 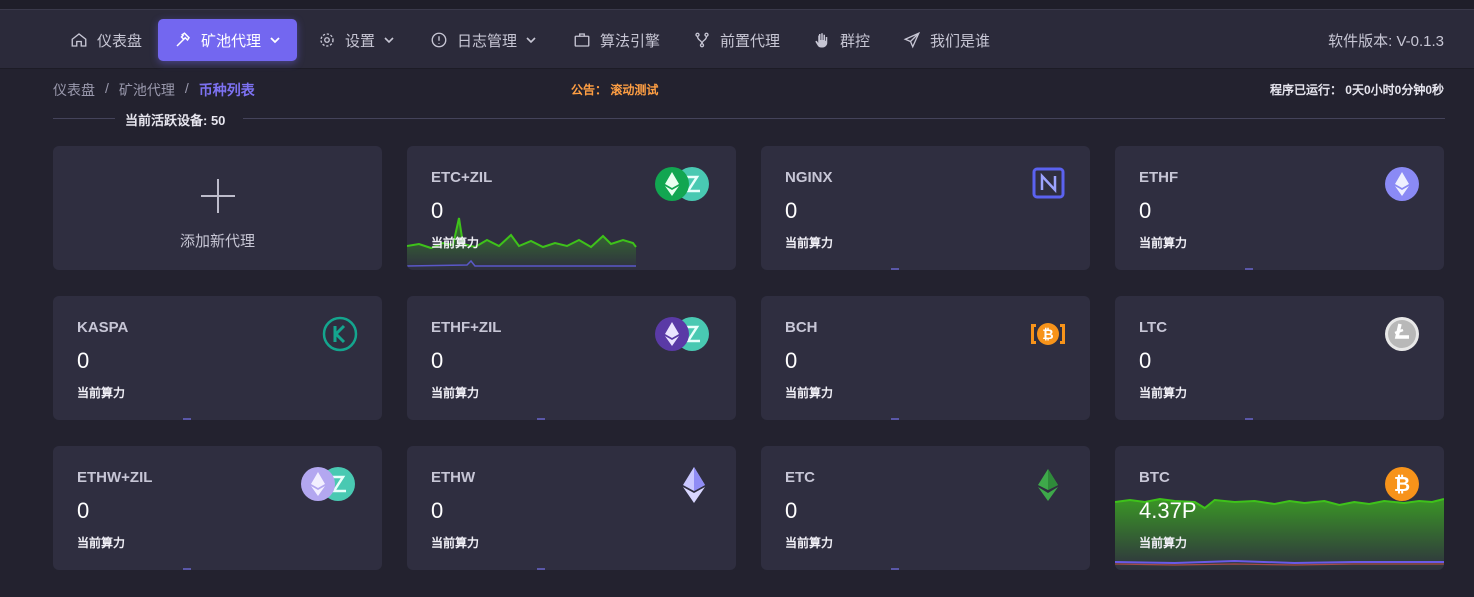 I want to click on plus-icon, so click(x=218, y=196).